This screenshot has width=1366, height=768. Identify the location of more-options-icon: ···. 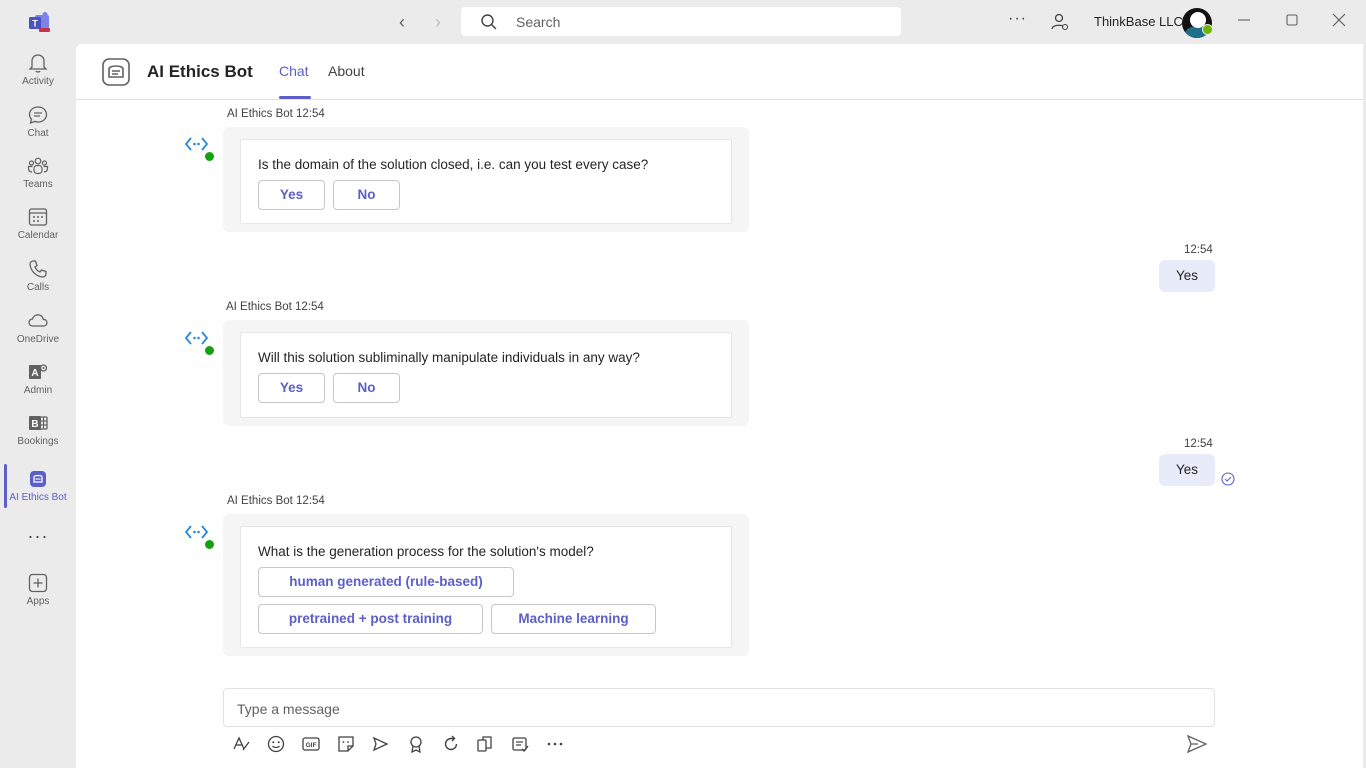
(1017, 19).